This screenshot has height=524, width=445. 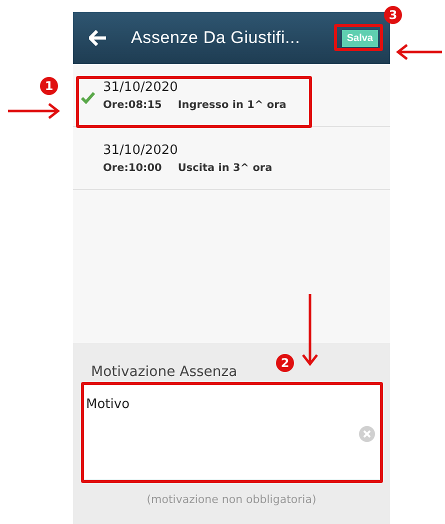 I want to click on absence-description: Uscita in 3^ ora, so click(x=225, y=168).